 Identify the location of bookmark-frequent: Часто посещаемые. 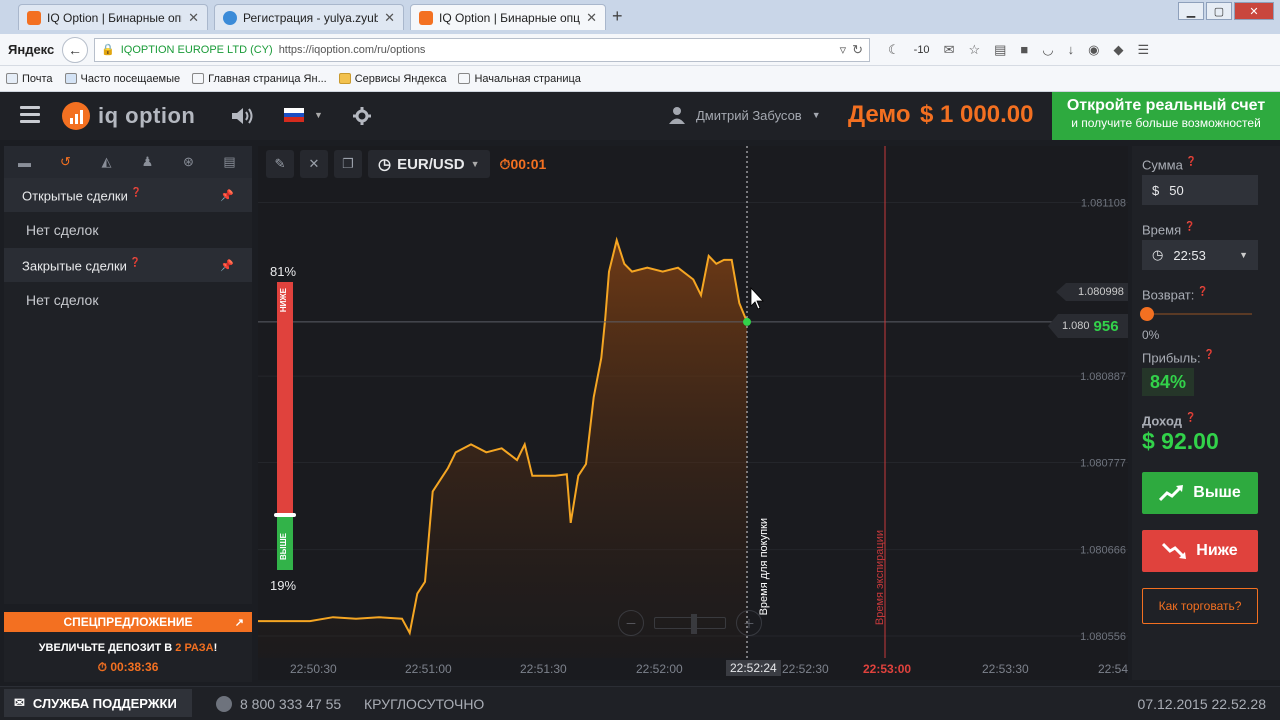
(122, 78).